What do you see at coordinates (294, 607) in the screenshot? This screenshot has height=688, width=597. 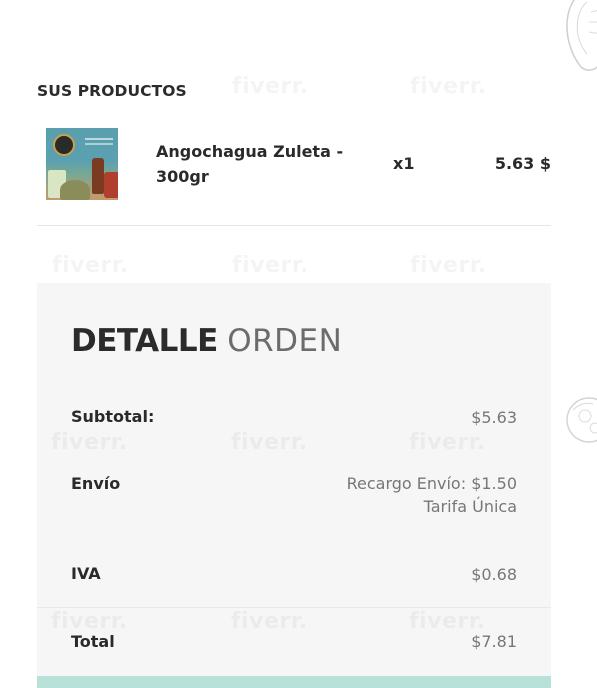 I see `divider` at bounding box center [294, 607].